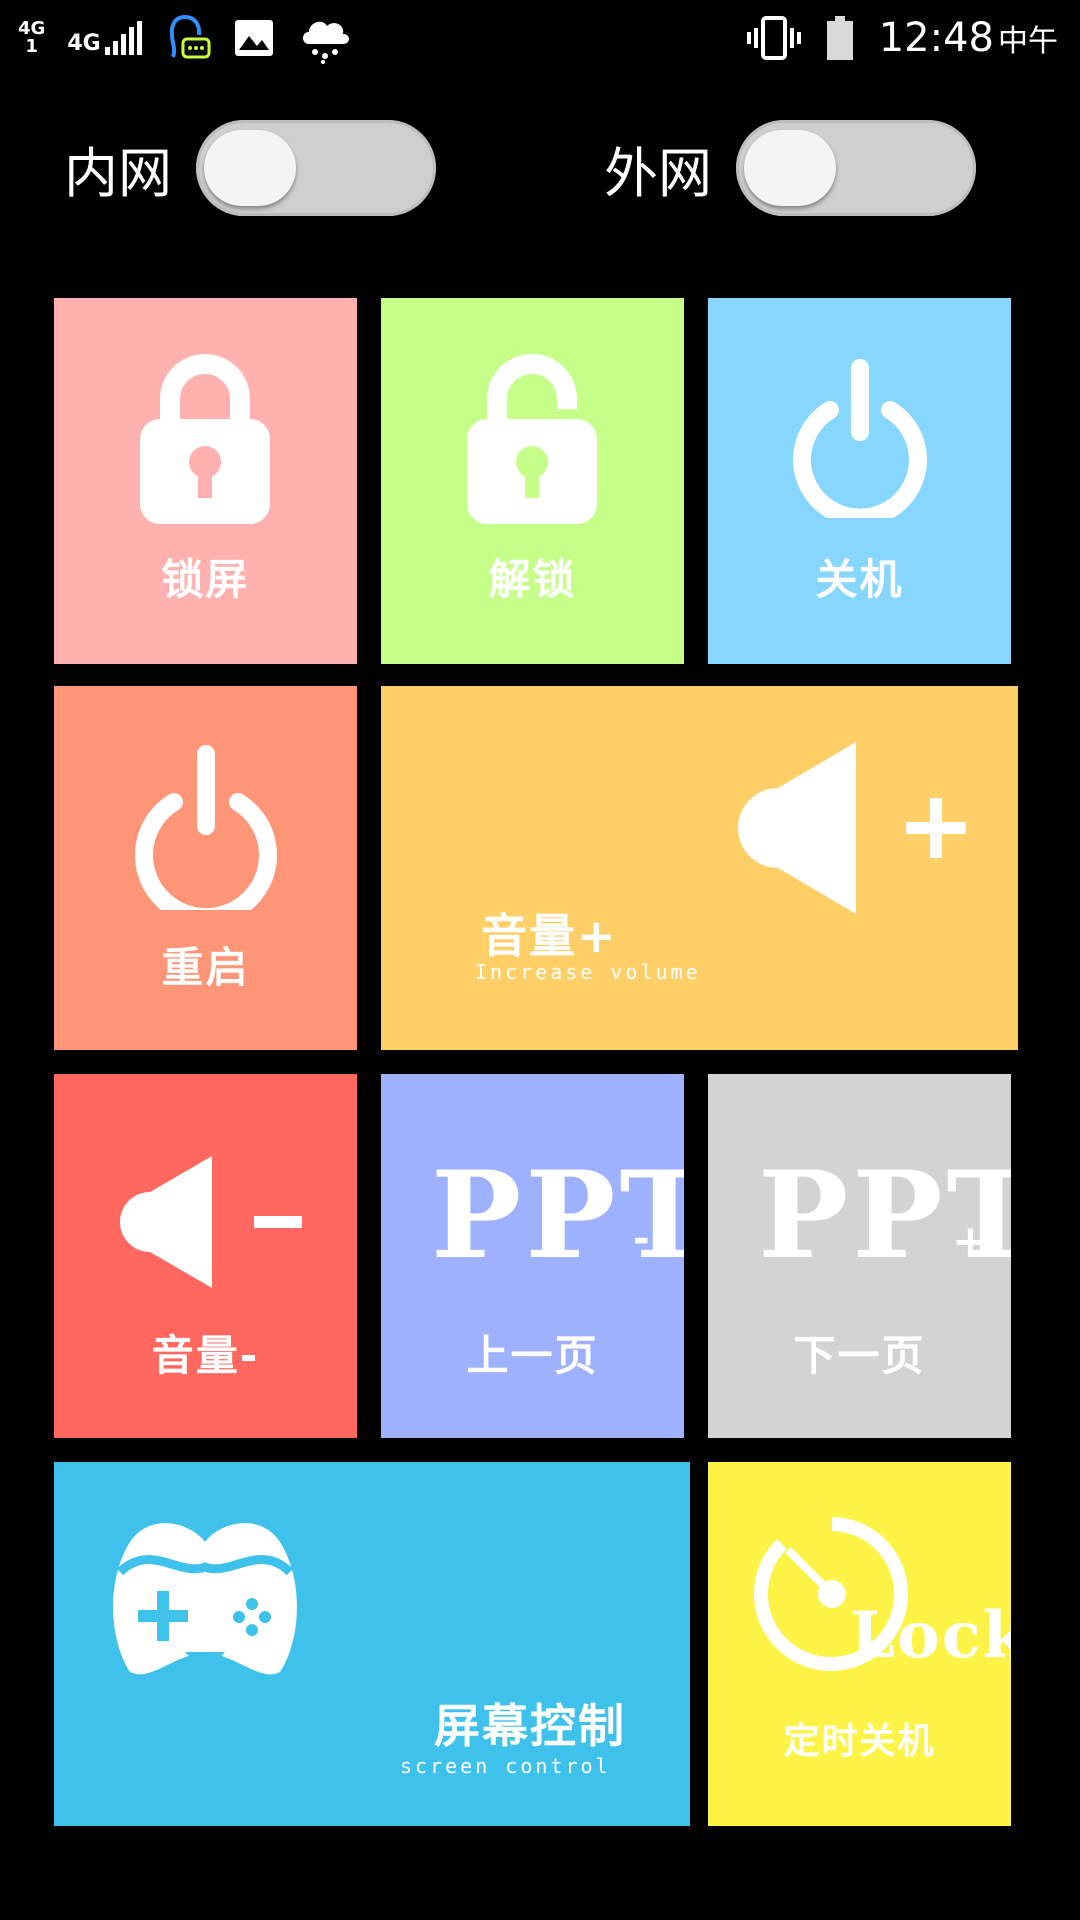 This screenshot has height=1920, width=1080. Describe the element at coordinates (205, 1355) in the screenshot. I see `volume-down-label: 音量-` at that location.